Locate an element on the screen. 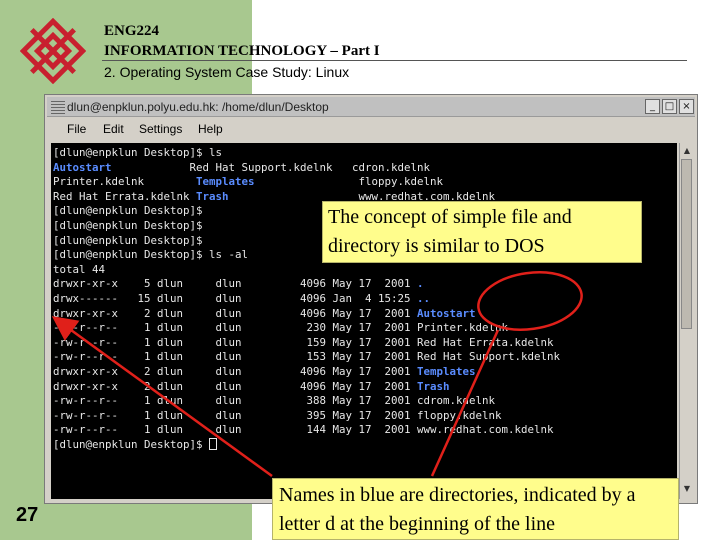 The height and width of the screenshot is (540, 720). file-name: floppy.kdelnk is located at coordinates (459, 415).